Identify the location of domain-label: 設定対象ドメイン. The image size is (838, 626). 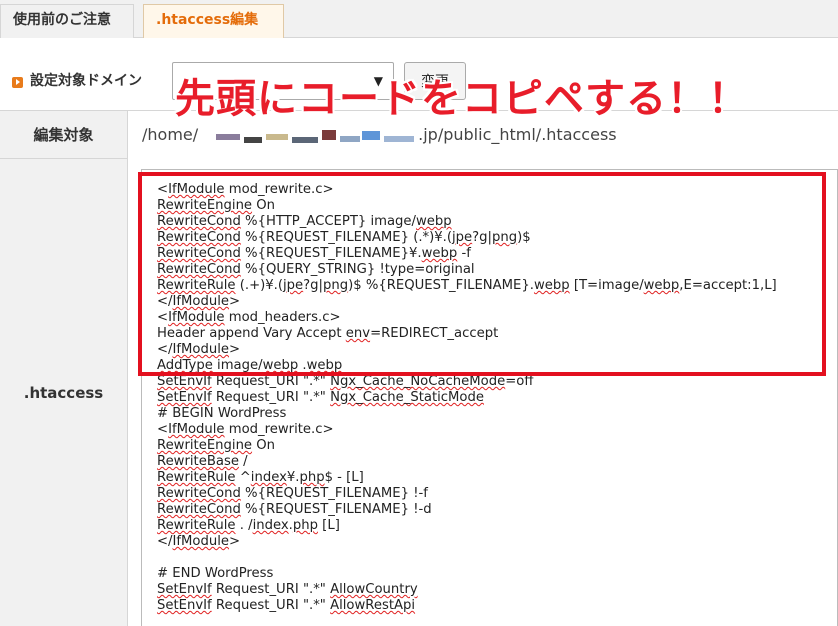
(86, 81).